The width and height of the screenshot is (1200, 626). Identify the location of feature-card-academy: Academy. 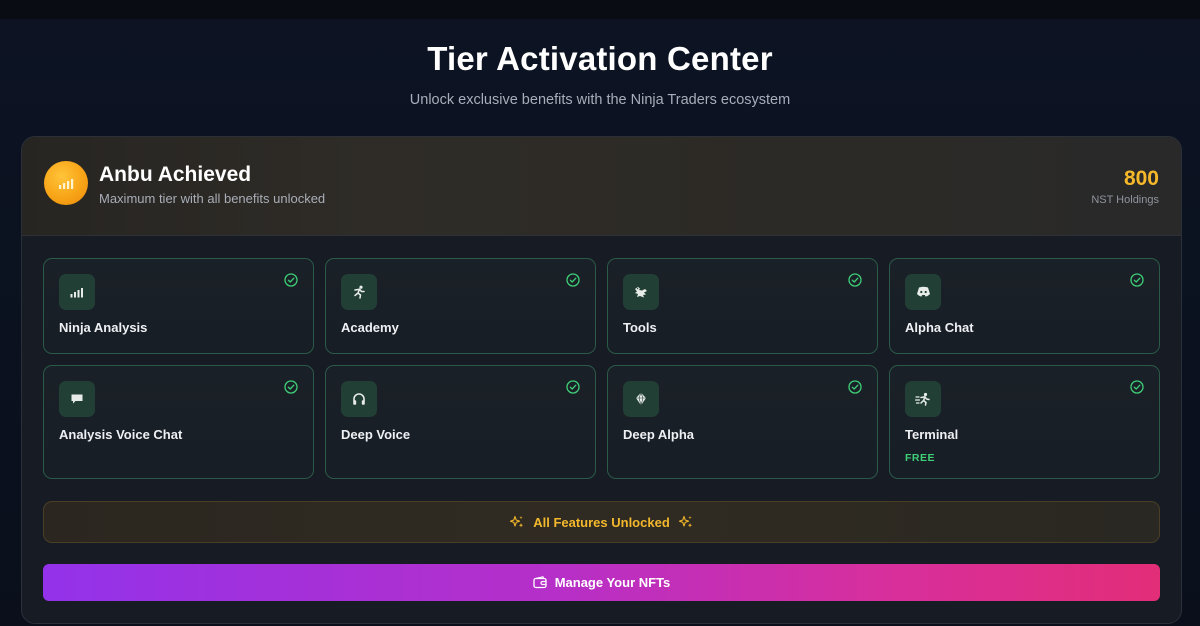
(460, 306).